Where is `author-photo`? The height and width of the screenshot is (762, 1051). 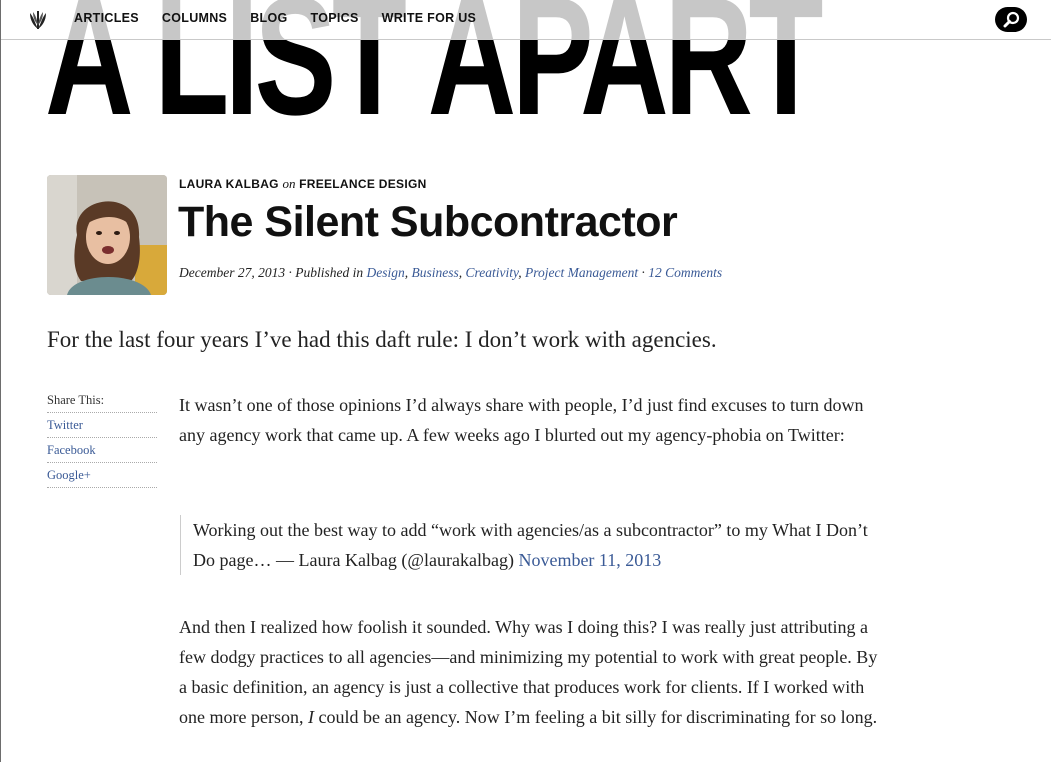
author-photo is located at coordinates (107, 235).